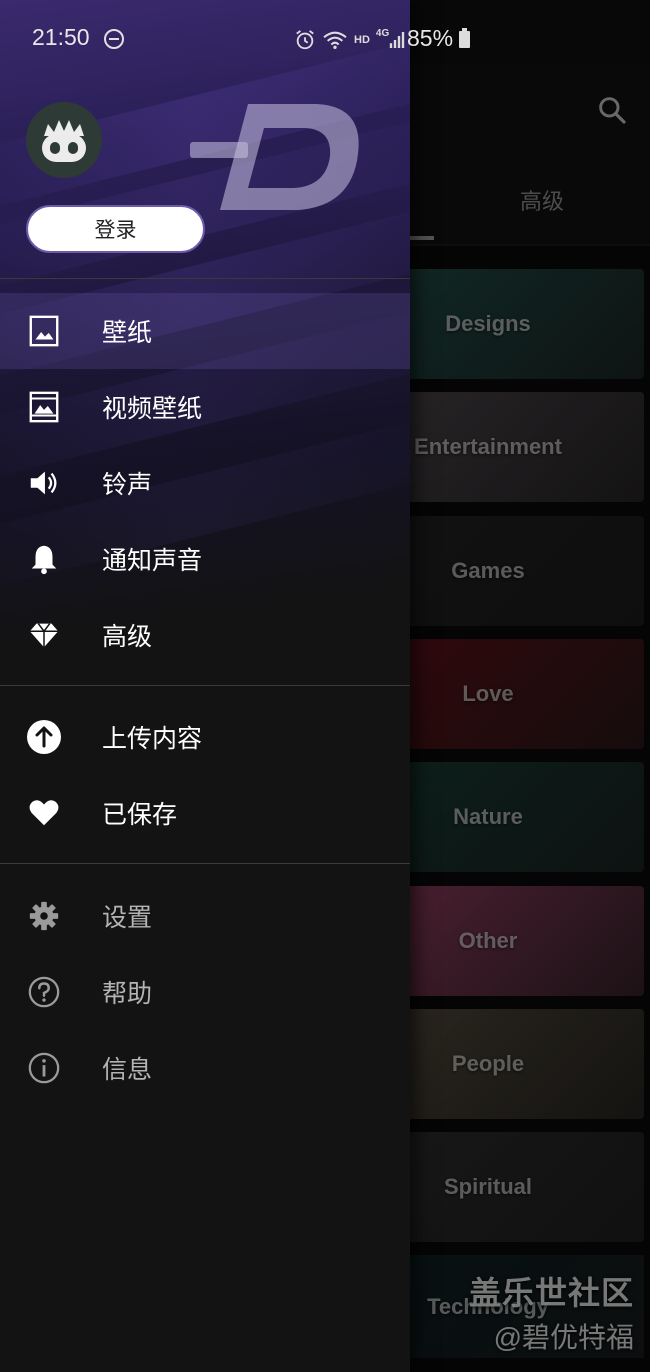  I want to click on battery-percent: 85%, so click(430, 38).